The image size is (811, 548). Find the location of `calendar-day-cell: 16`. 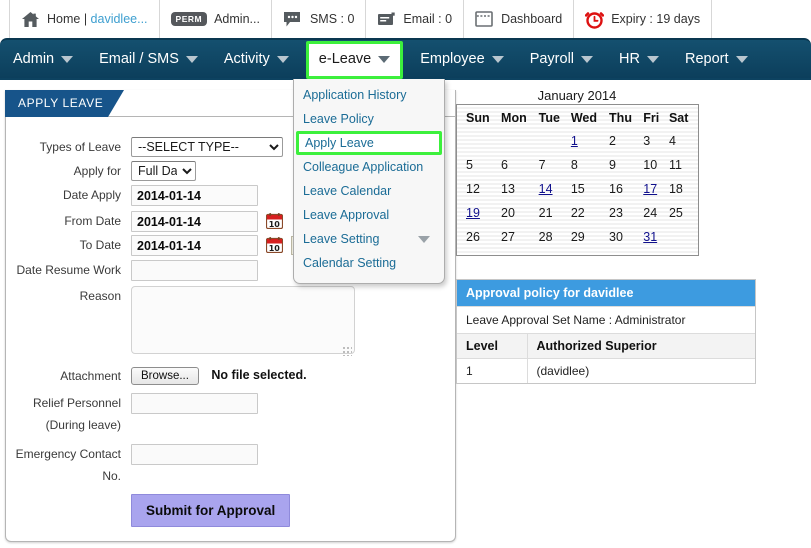

calendar-day-cell: 16 is located at coordinates (616, 189).